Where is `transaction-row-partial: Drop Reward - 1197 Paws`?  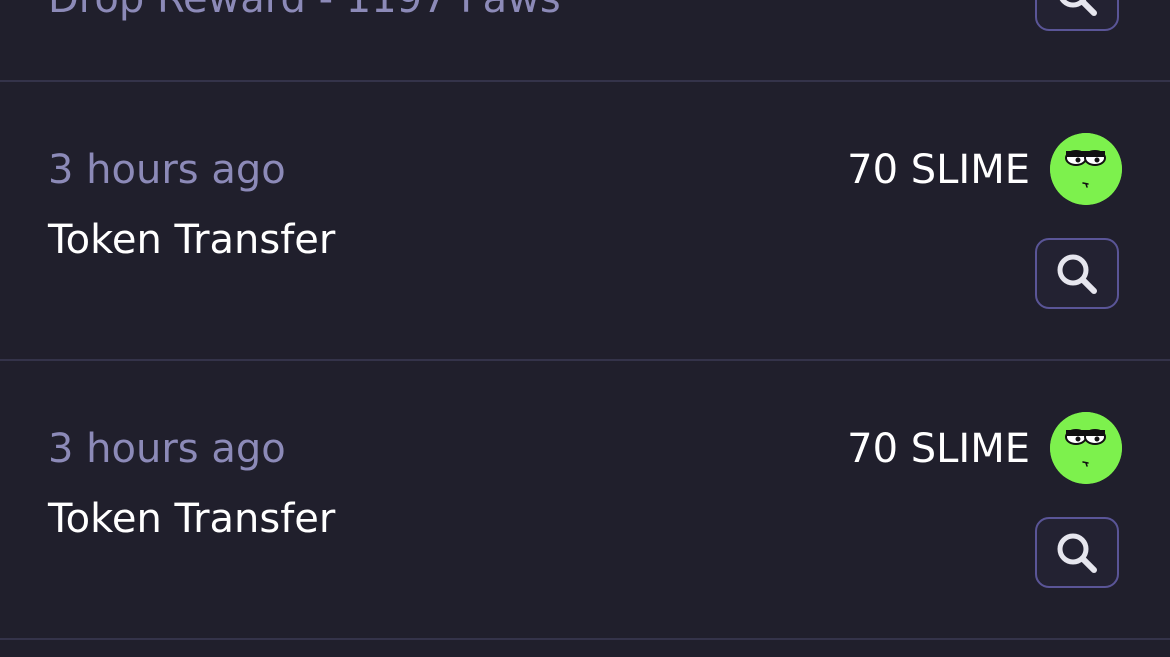
transaction-row-partial: Drop Reward - 1197 Paws is located at coordinates (585, 40).